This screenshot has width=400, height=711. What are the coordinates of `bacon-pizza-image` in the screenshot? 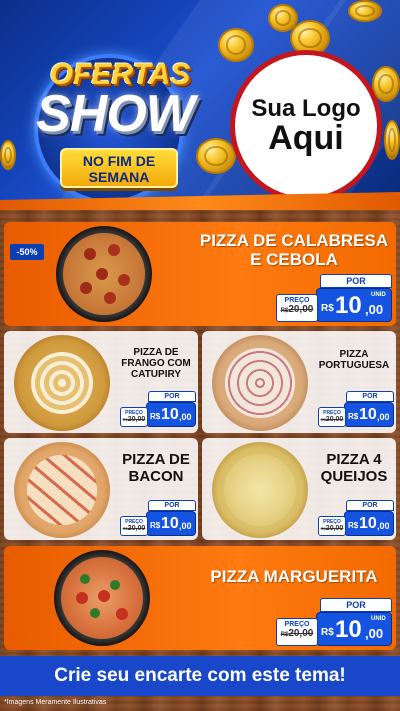 It's located at (62, 490).